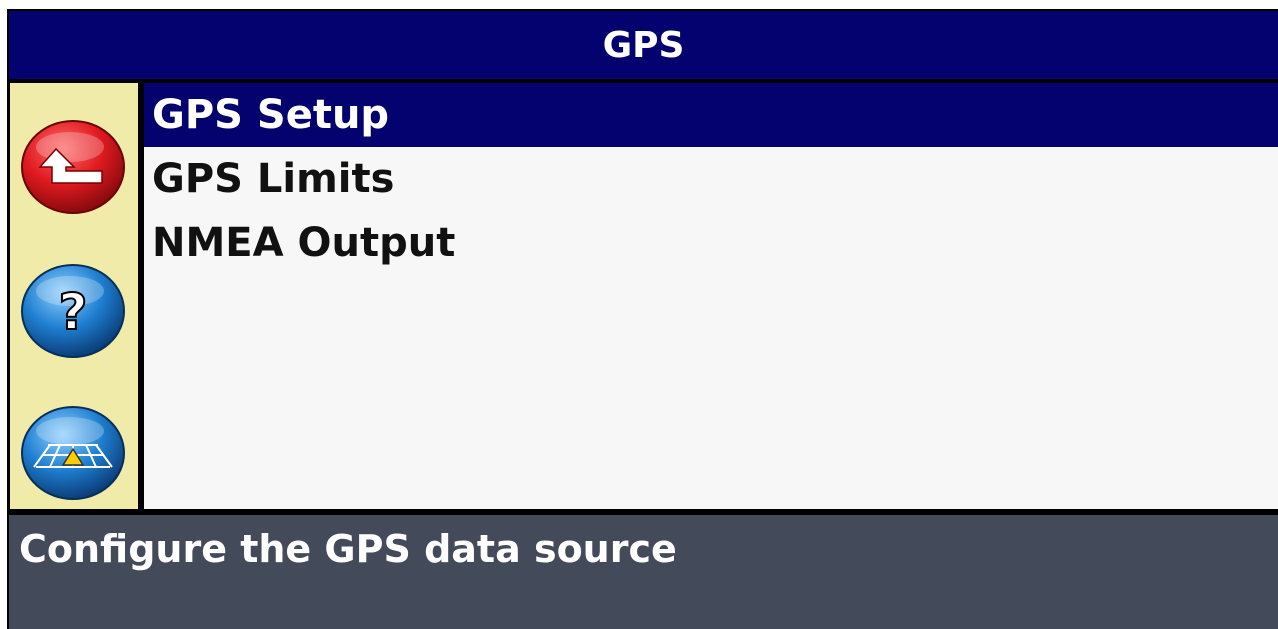 This screenshot has height=629, width=1278. I want to click on sidebar: ?, so click(74, 296).